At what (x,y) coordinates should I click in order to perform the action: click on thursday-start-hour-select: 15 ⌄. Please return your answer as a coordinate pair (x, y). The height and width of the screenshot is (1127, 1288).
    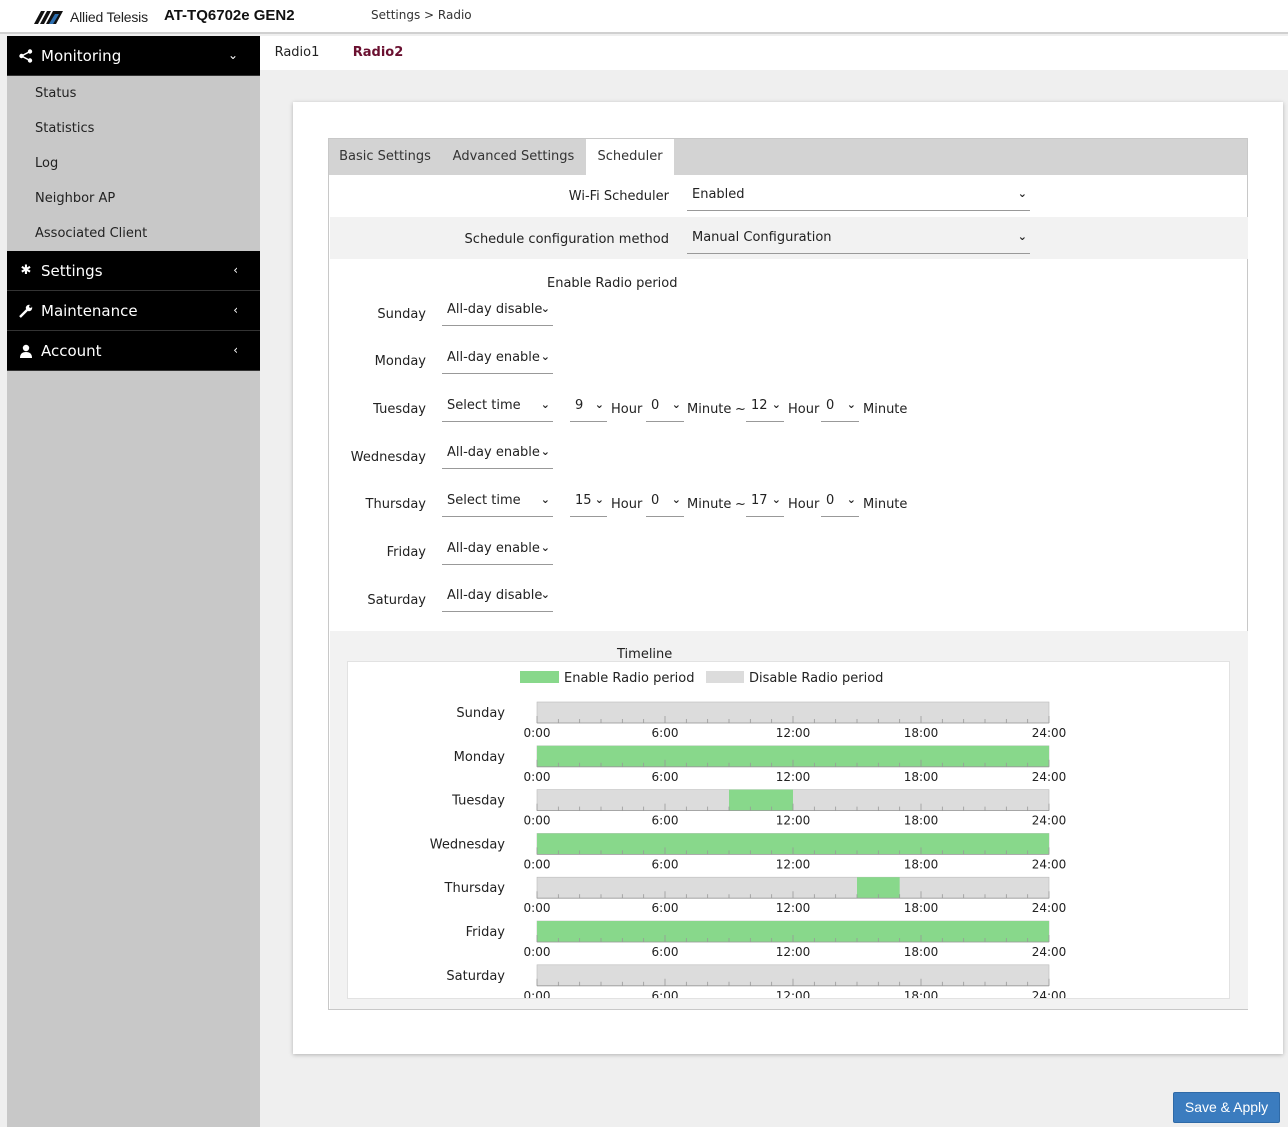
    Looking at the image, I should click on (588, 504).